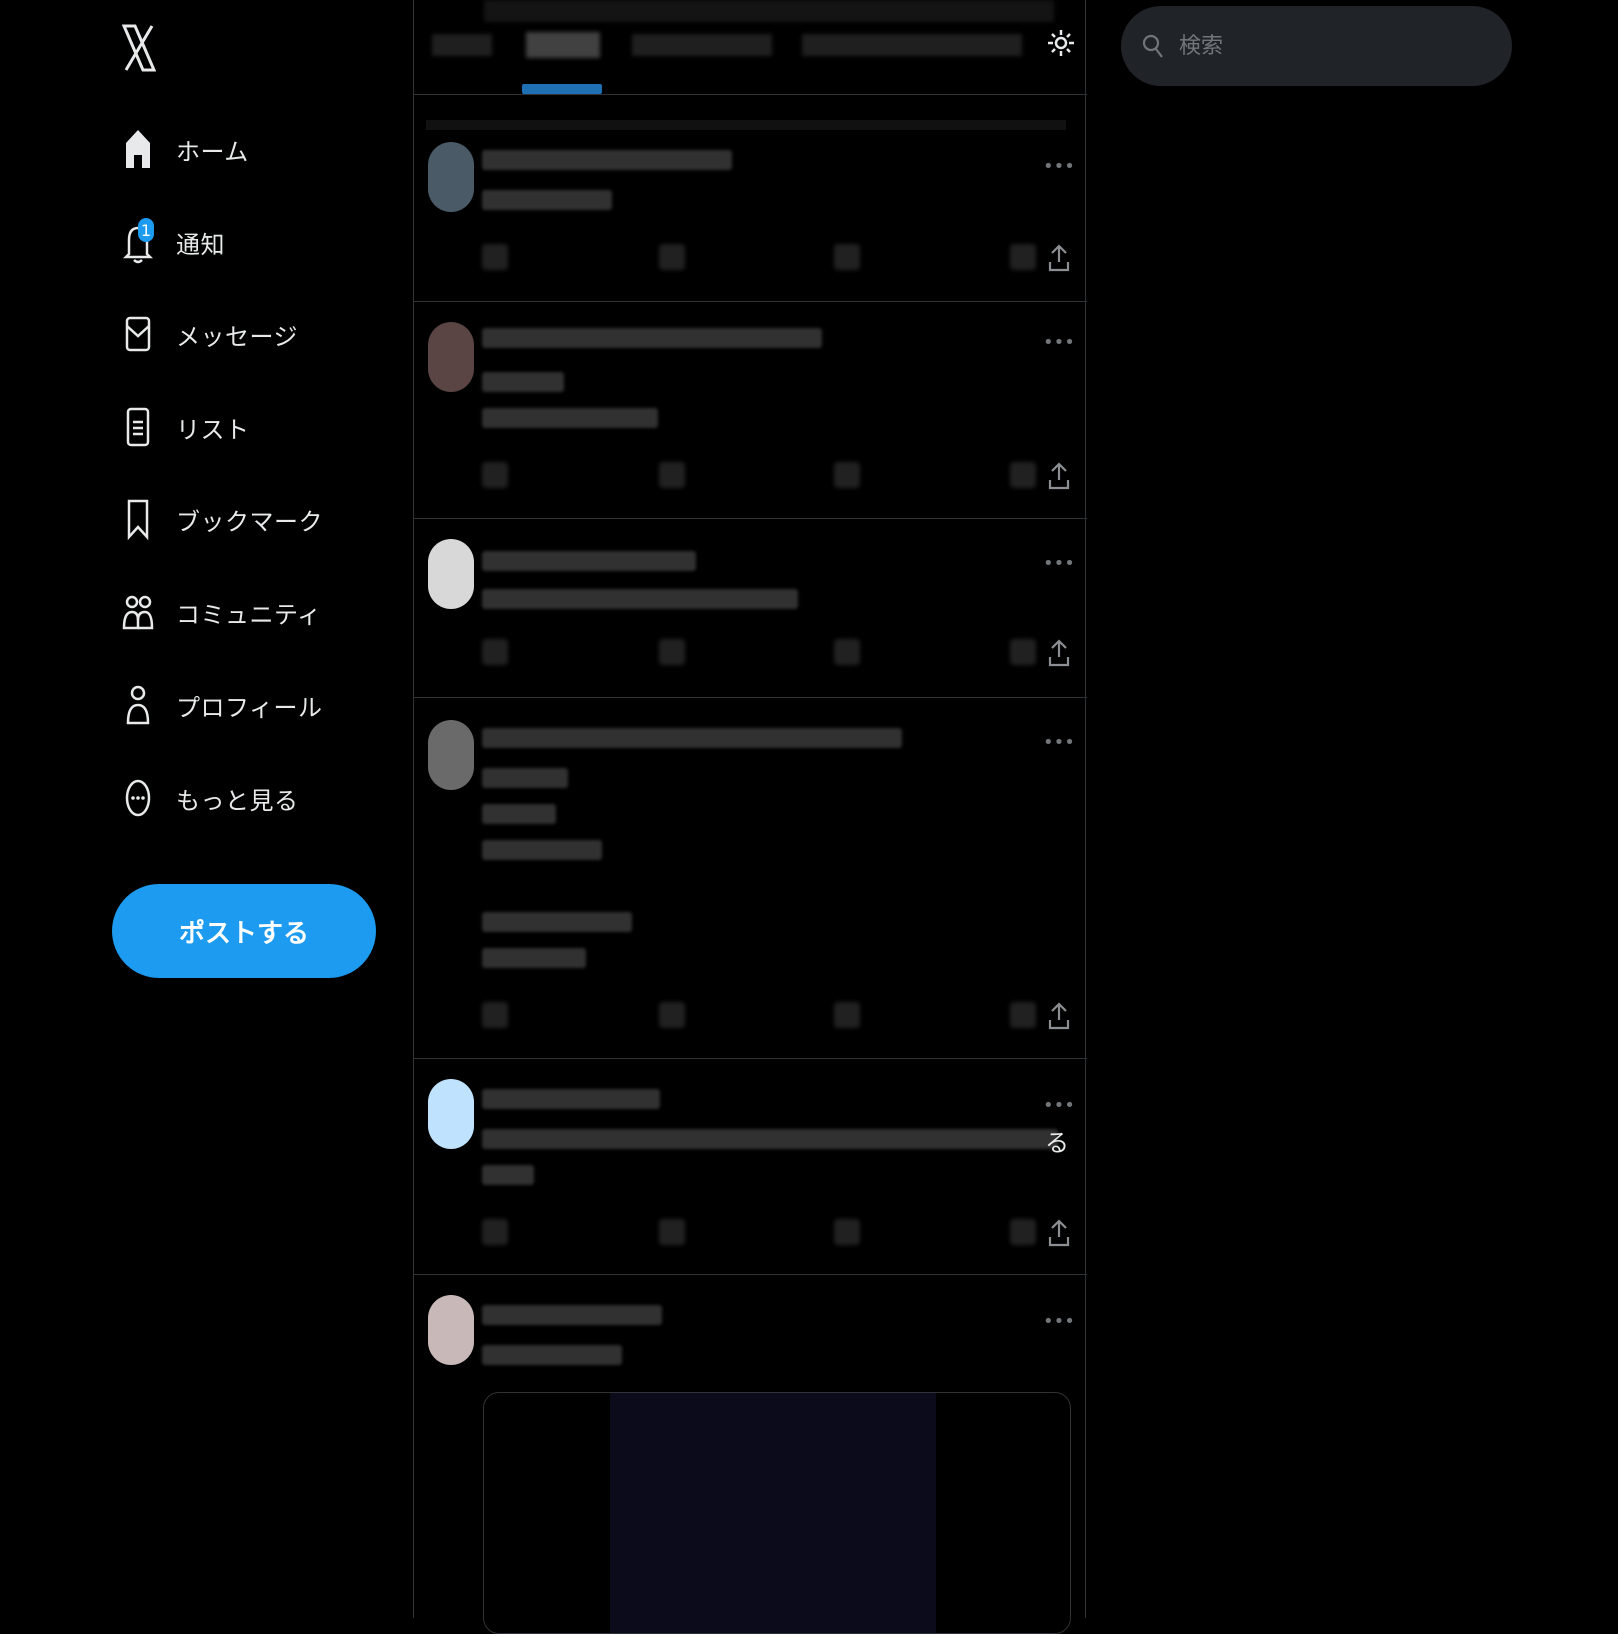  Describe the element at coordinates (138, 798) in the screenshot. I see `more-circle-icon` at that location.